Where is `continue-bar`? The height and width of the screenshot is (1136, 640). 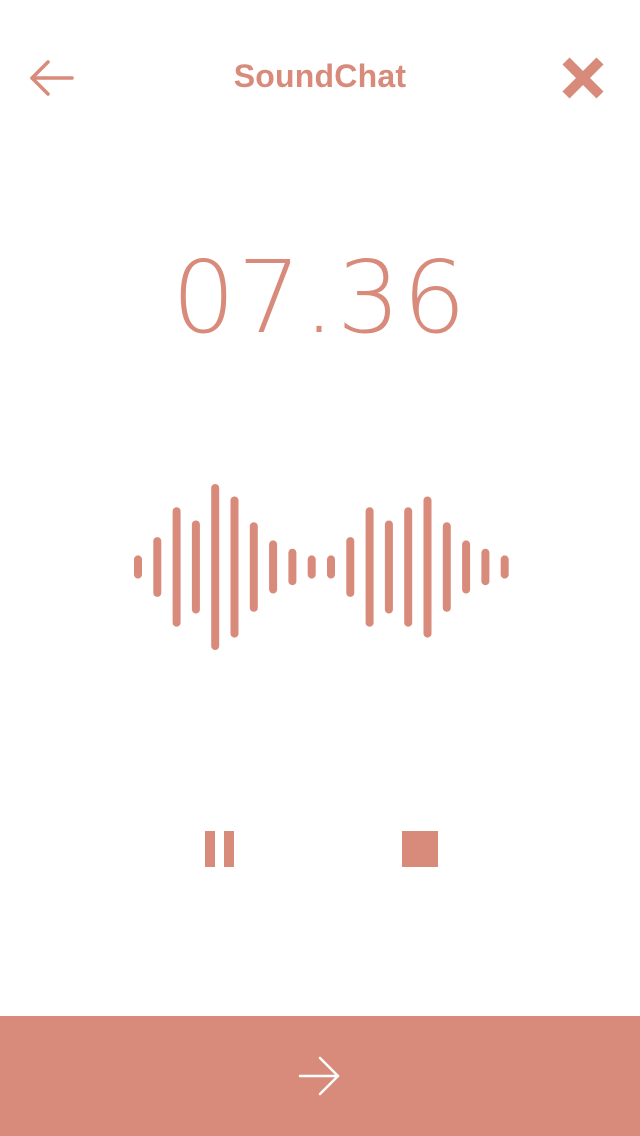
continue-bar is located at coordinates (320, 1076).